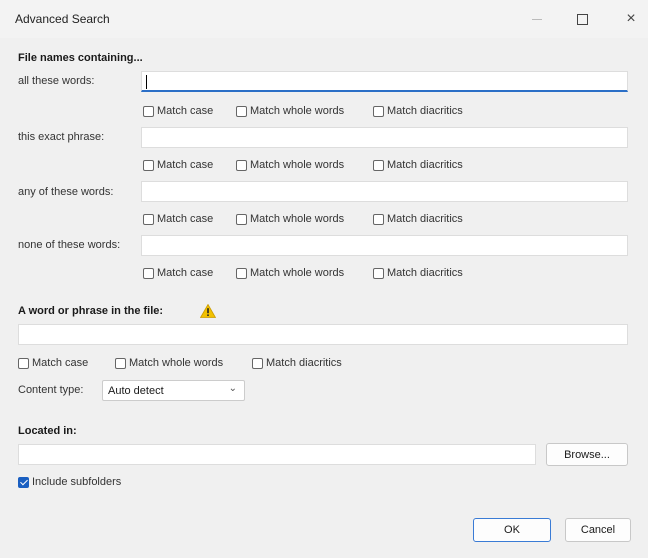 This screenshot has height=558, width=648. Describe the element at coordinates (384, 191) in the screenshot. I see `any-words-input` at that location.